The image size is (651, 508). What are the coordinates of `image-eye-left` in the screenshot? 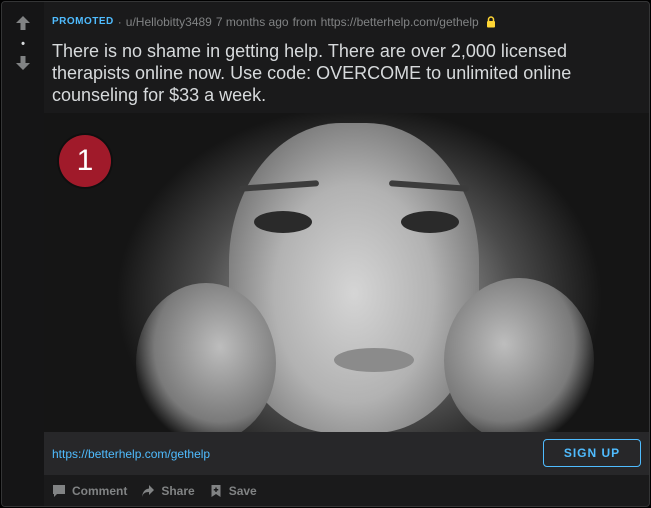 It's located at (283, 222).